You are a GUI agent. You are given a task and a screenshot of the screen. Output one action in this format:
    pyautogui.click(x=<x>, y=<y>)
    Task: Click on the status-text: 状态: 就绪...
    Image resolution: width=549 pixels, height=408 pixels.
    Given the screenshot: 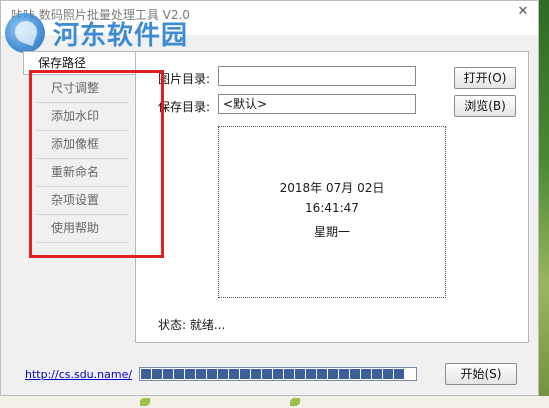 What is the action you would take?
    pyautogui.click(x=192, y=325)
    